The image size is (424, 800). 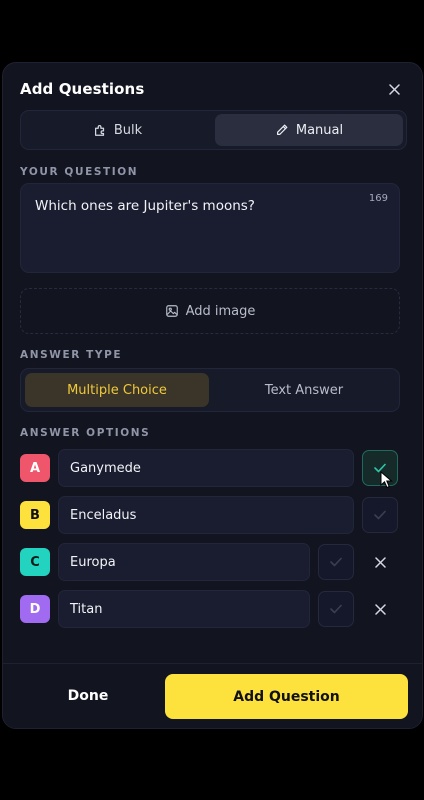 I want to click on answer-options-section-label: ANSWER OPTIONS, so click(x=85, y=433).